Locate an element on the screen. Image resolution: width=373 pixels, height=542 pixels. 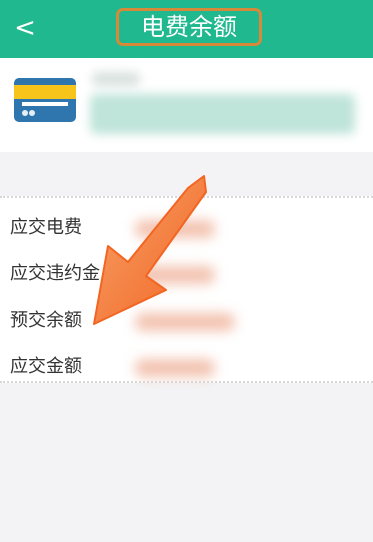
arrow-icon is located at coordinates (150, 250).